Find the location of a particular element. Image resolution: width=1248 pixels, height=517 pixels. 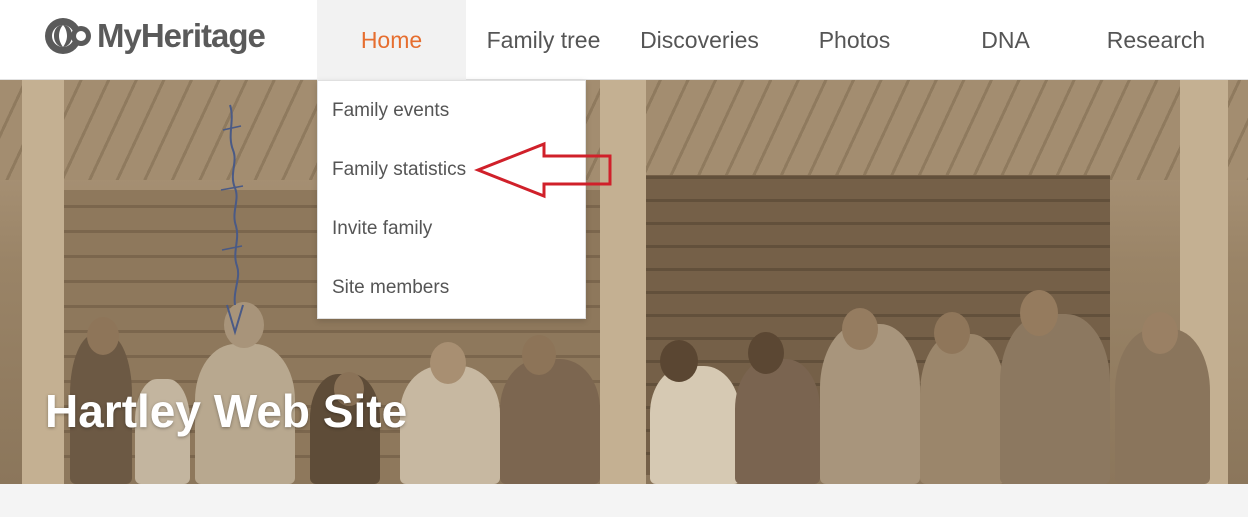

menu-item-family-statistics: Family statistics is located at coordinates (399, 170).